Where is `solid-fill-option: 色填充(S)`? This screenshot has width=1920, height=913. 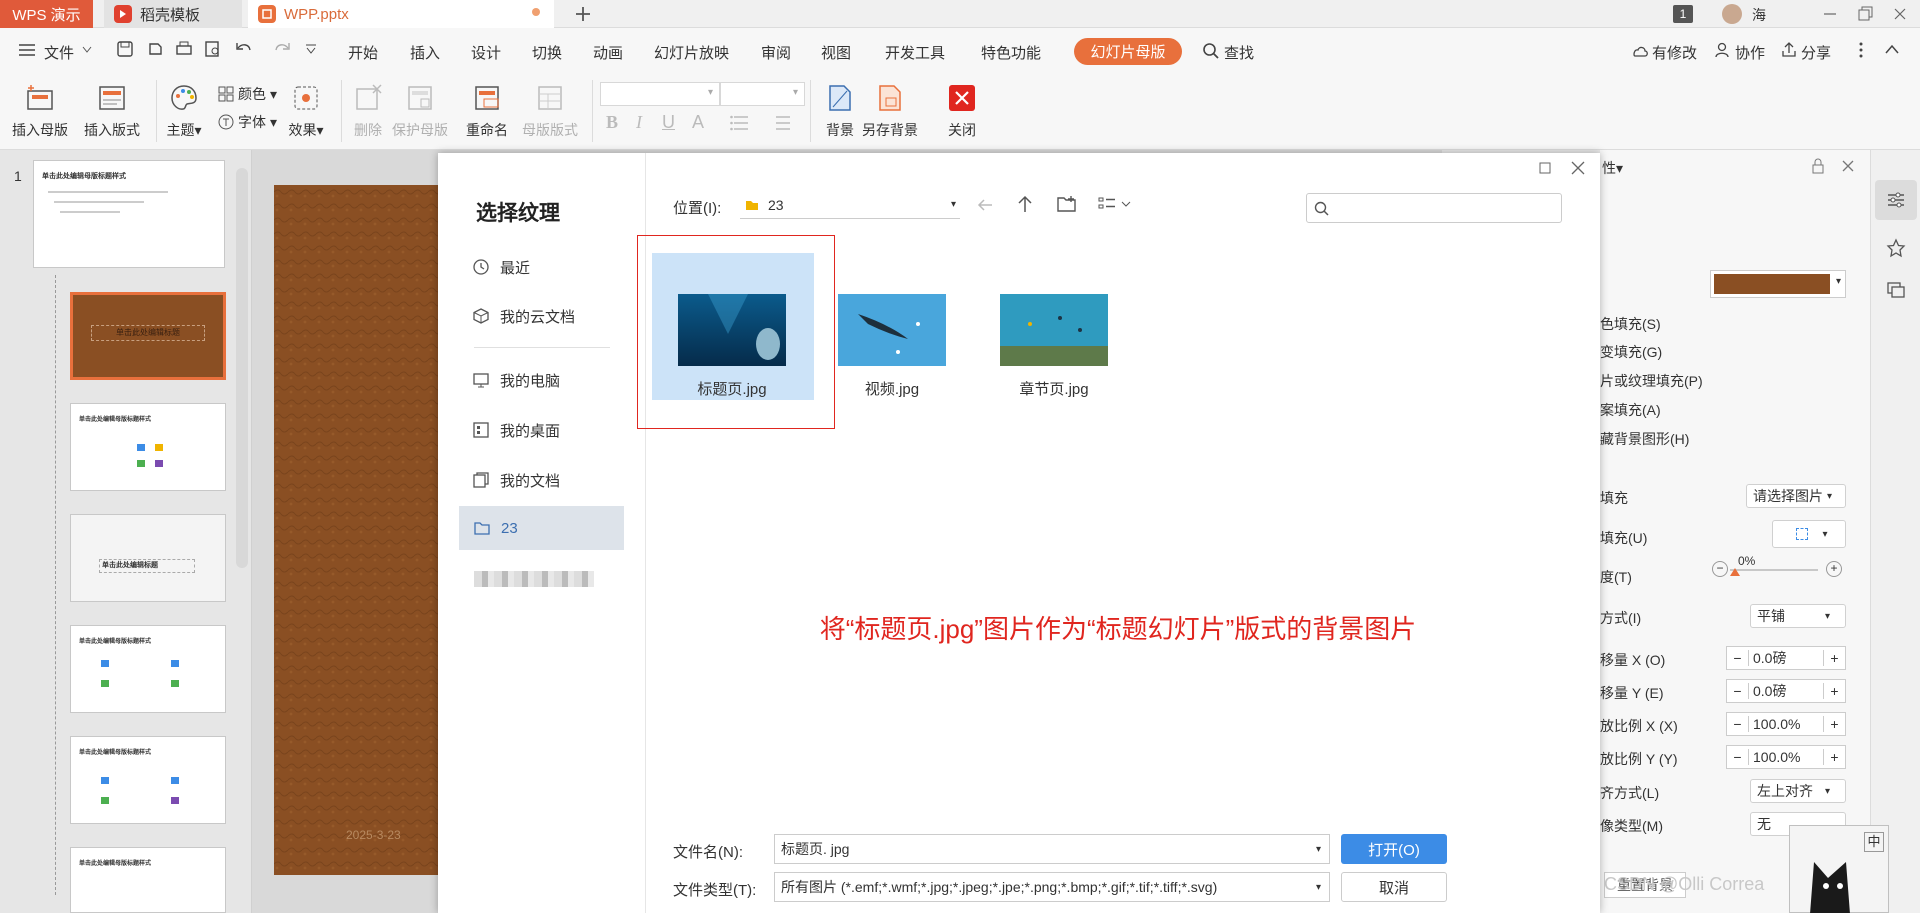 solid-fill-option: 色填充(S) is located at coordinates (1630, 324).